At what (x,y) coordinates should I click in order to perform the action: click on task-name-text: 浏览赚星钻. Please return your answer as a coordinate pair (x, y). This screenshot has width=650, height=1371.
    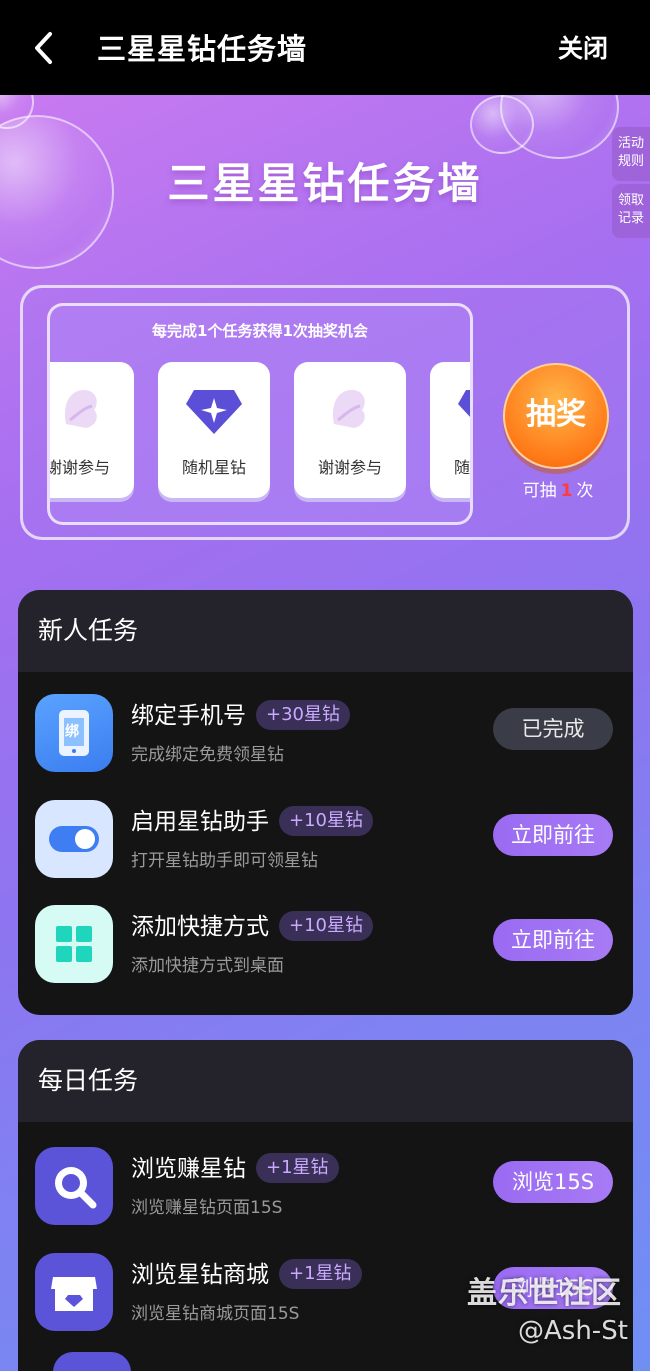
    Looking at the image, I should click on (188, 1169).